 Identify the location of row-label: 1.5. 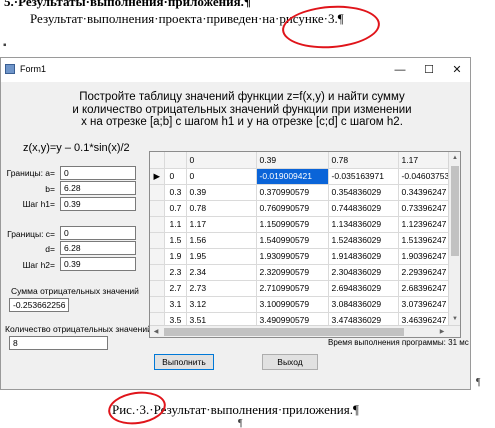
(175, 240).